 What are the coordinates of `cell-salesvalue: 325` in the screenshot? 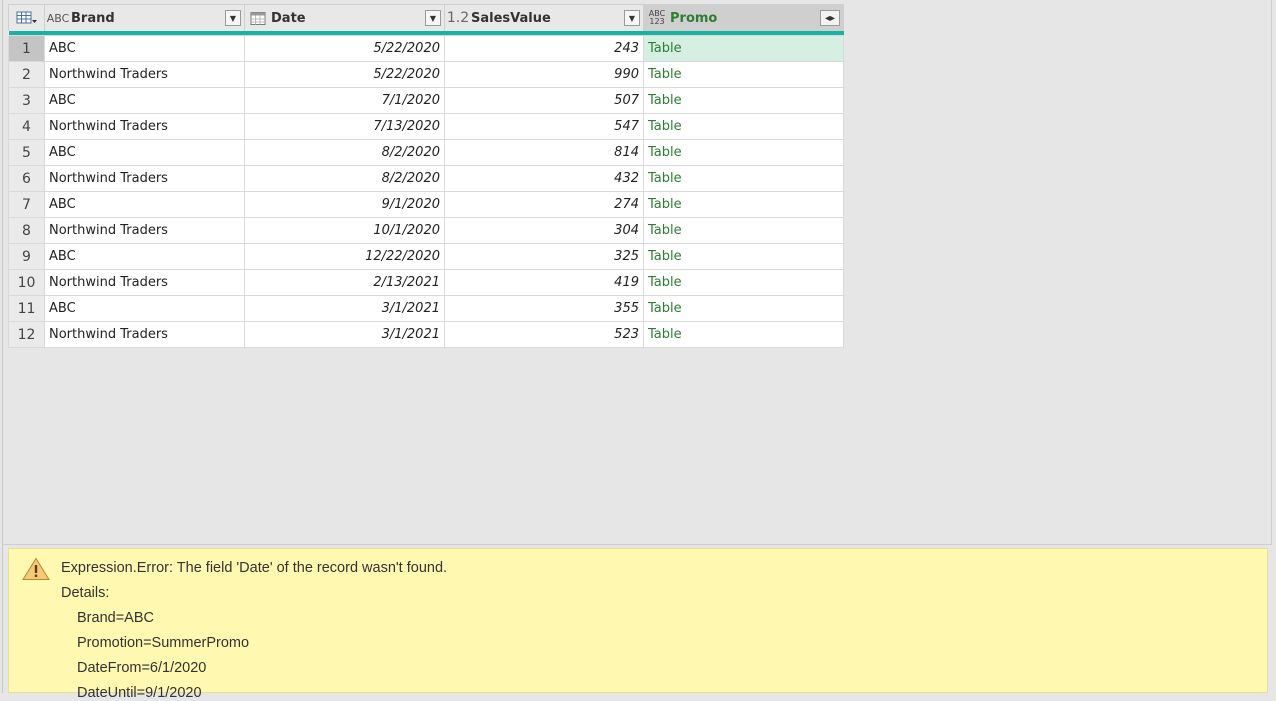 It's located at (544, 256).